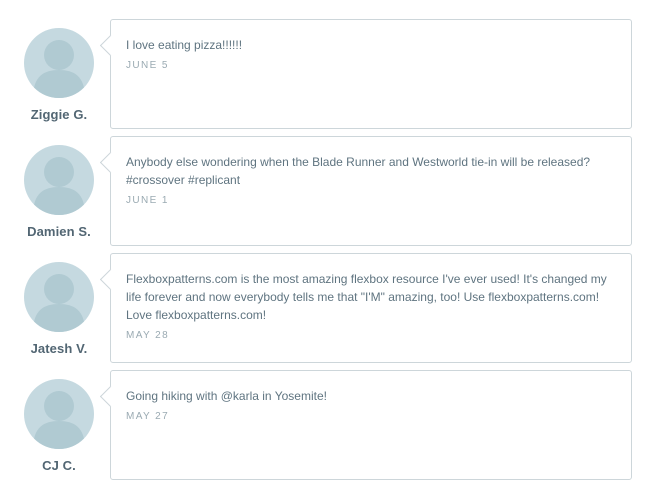 This screenshot has height=495, width=654. I want to click on author-name: Ziggie G., so click(59, 114).